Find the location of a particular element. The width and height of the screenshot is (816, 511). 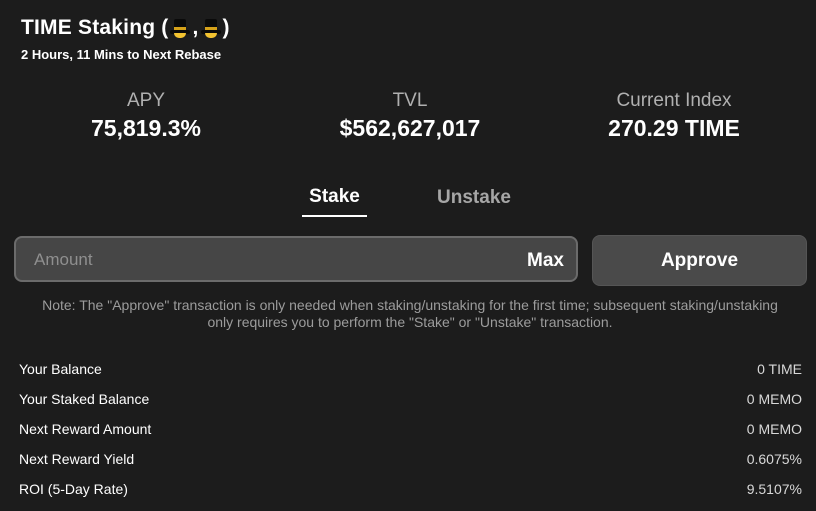

rebase-countdown: 2 Hours, 11 Mins to Next Rebase is located at coordinates (121, 54).